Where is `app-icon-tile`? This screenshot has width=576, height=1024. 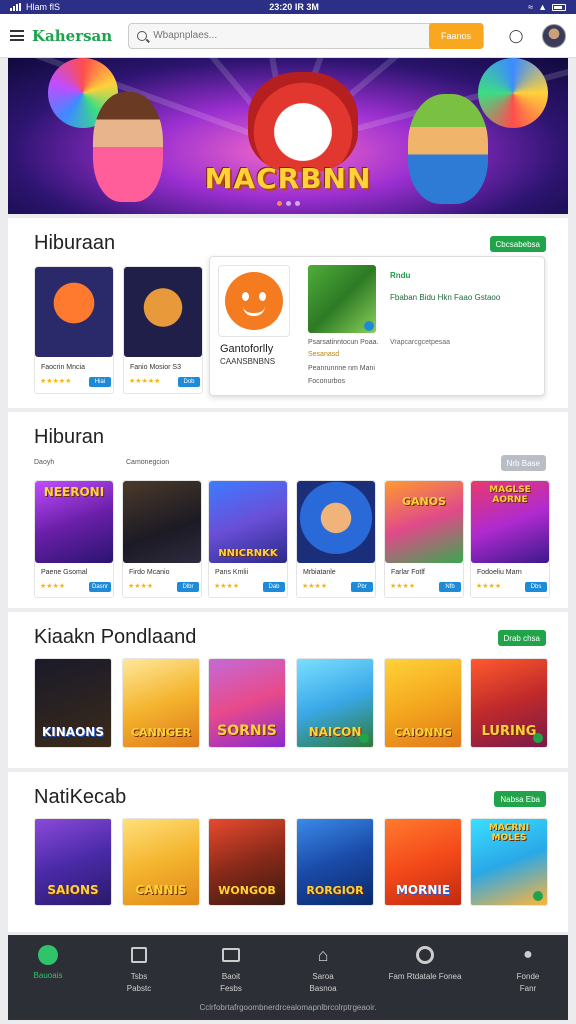 app-icon-tile is located at coordinates (254, 301).